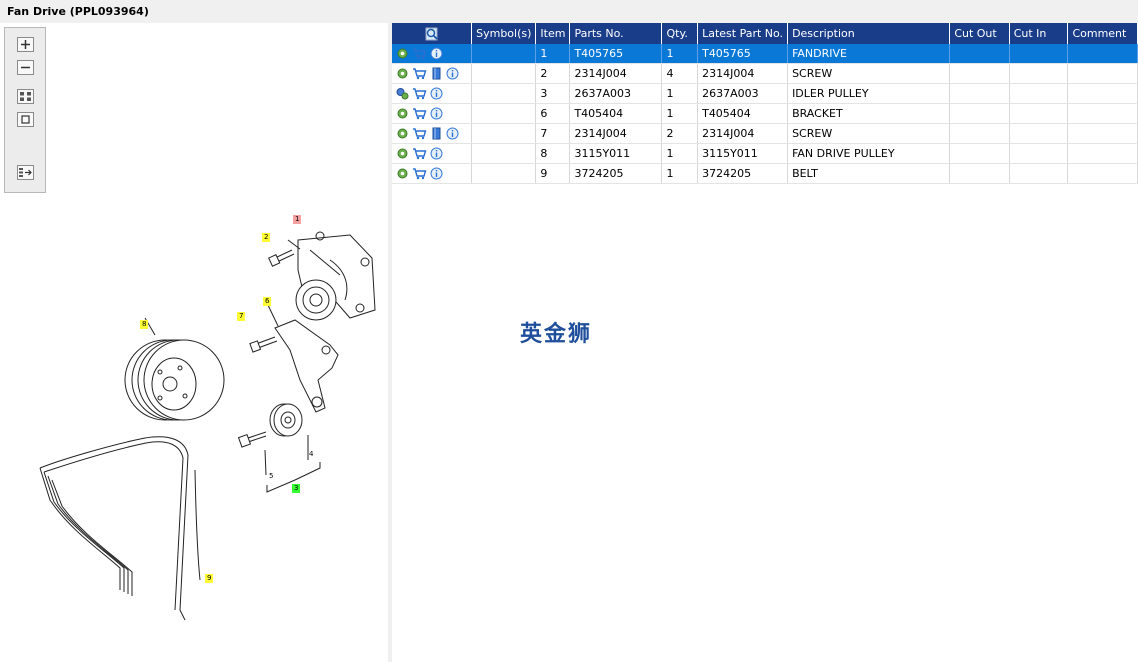 This screenshot has height=662, width=1138. Describe the element at coordinates (432, 33) in the screenshot. I see `column-header-tools` at that location.